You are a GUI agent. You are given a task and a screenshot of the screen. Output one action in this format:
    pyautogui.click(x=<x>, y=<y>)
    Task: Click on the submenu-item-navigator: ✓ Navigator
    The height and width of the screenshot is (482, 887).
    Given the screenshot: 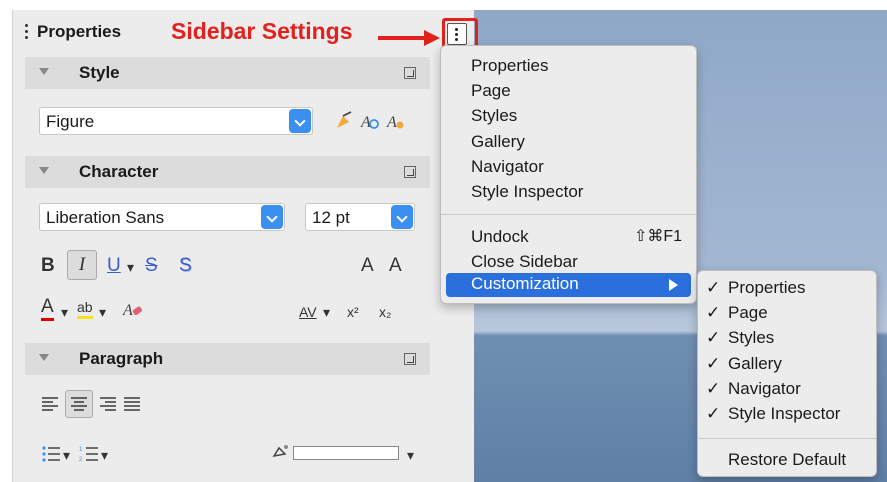 What is the action you would take?
    pyautogui.click(x=753, y=389)
    